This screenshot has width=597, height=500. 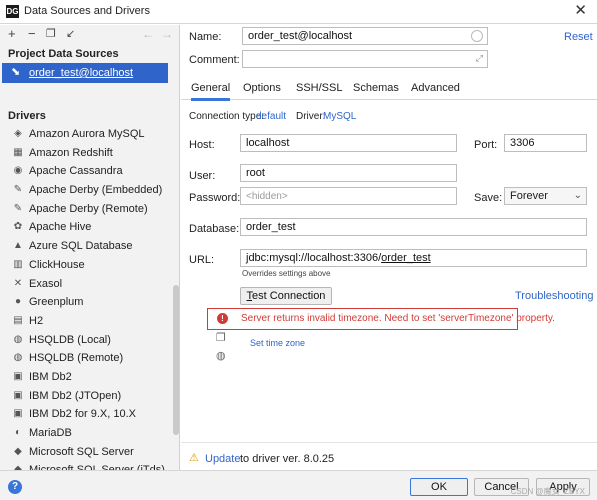 What do you see at coordinates (348, 196) in the screenshot?
I see `password-input: <hidden>` at bounding box center [348, 196].